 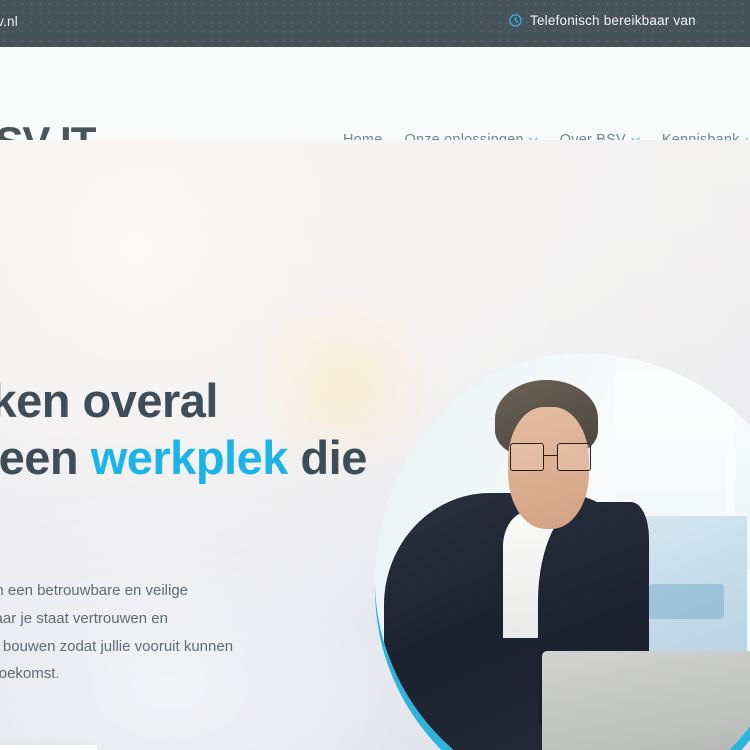 What do you see at coordinates (30, 674) in the screenshot?
I see `hero-description-line-4: kijken naar de toekomst.` at bounding box center [30, 674].